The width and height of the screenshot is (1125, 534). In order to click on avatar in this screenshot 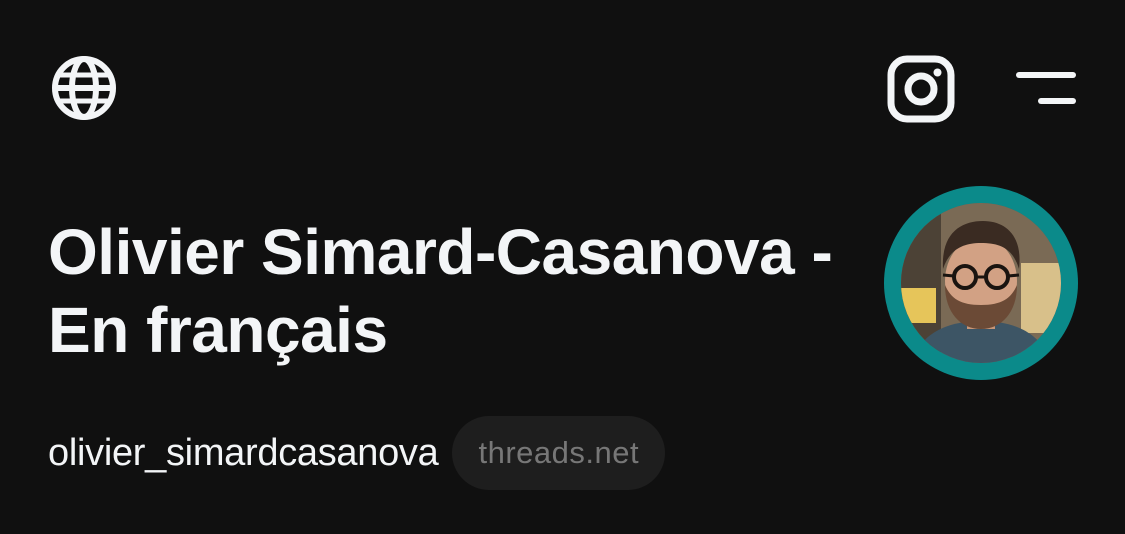, I will do `click(981, 283)`.